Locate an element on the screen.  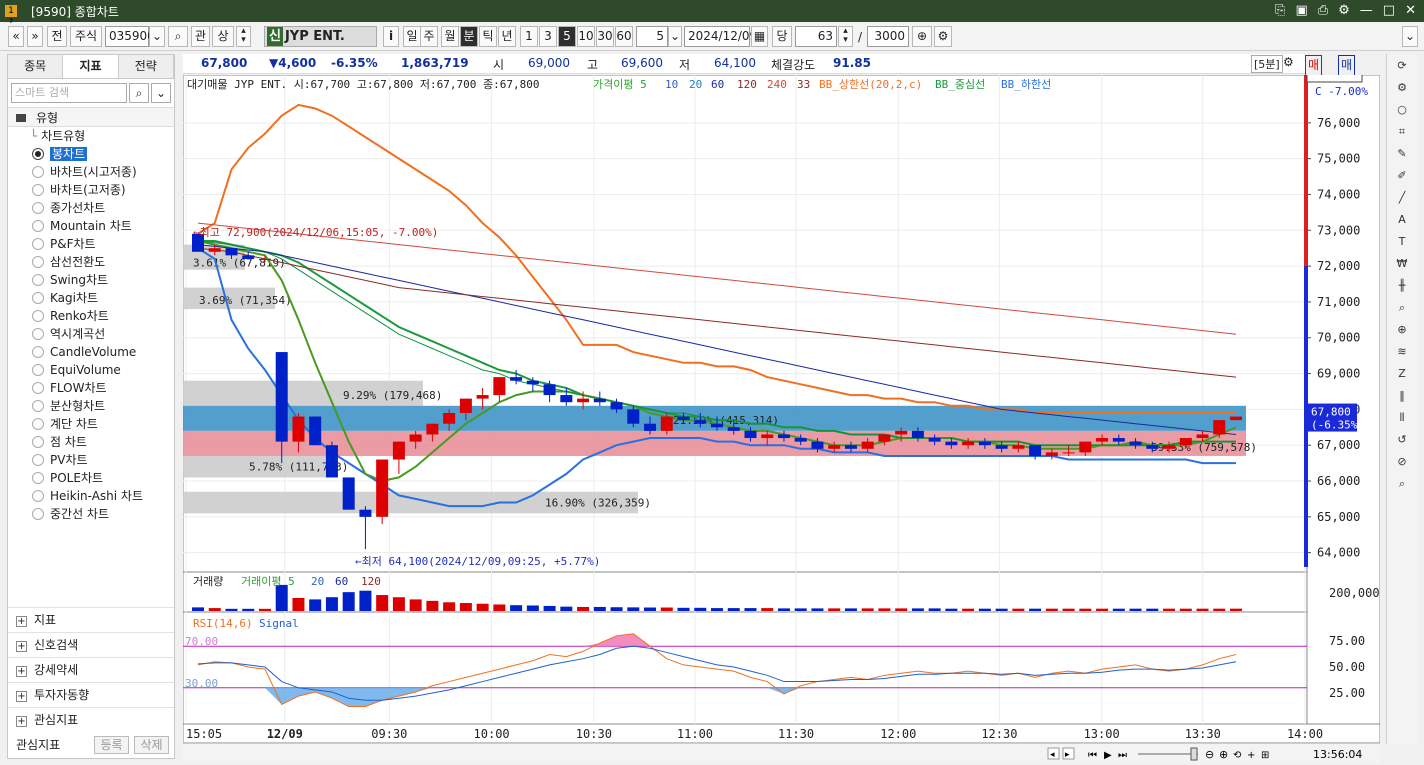
chart-type-item: Kagi차트 is located at coordinates (91, 298).